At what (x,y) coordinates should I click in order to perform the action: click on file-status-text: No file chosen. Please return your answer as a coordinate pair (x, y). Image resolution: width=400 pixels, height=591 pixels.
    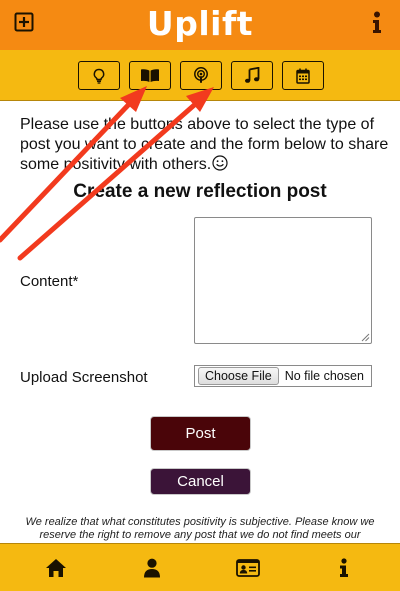
    Looking at the image, I should click on (324, 376).